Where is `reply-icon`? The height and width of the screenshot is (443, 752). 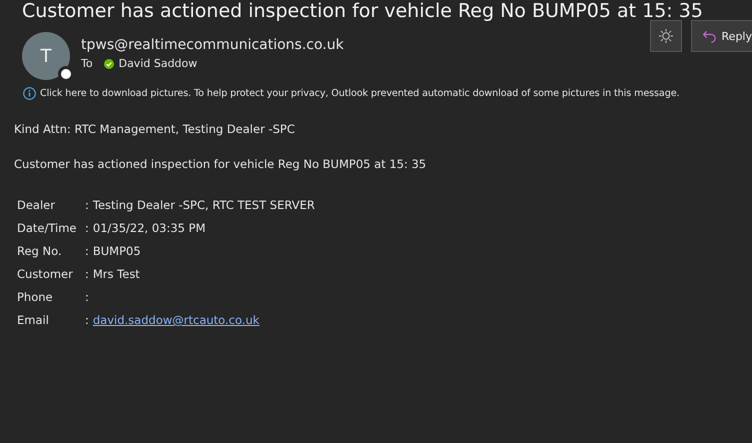 reply-icon is located at coordinates (710, 36).